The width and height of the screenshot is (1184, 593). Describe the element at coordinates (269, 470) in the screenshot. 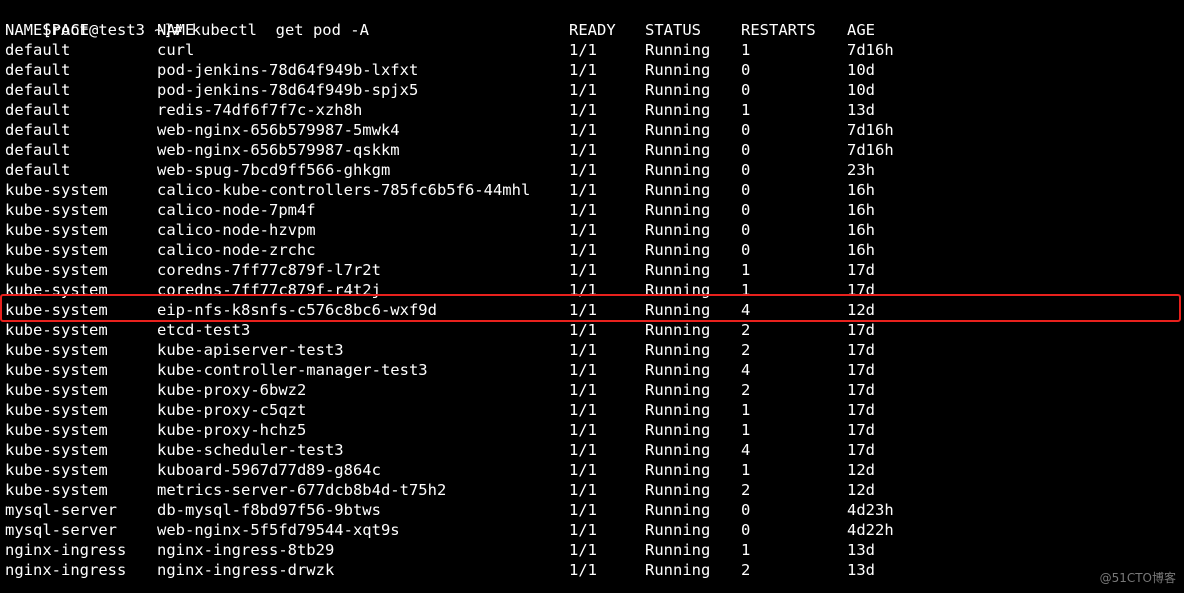

I see `cell-pod-name: kuboard-5967d77d89-g864c` at that location.